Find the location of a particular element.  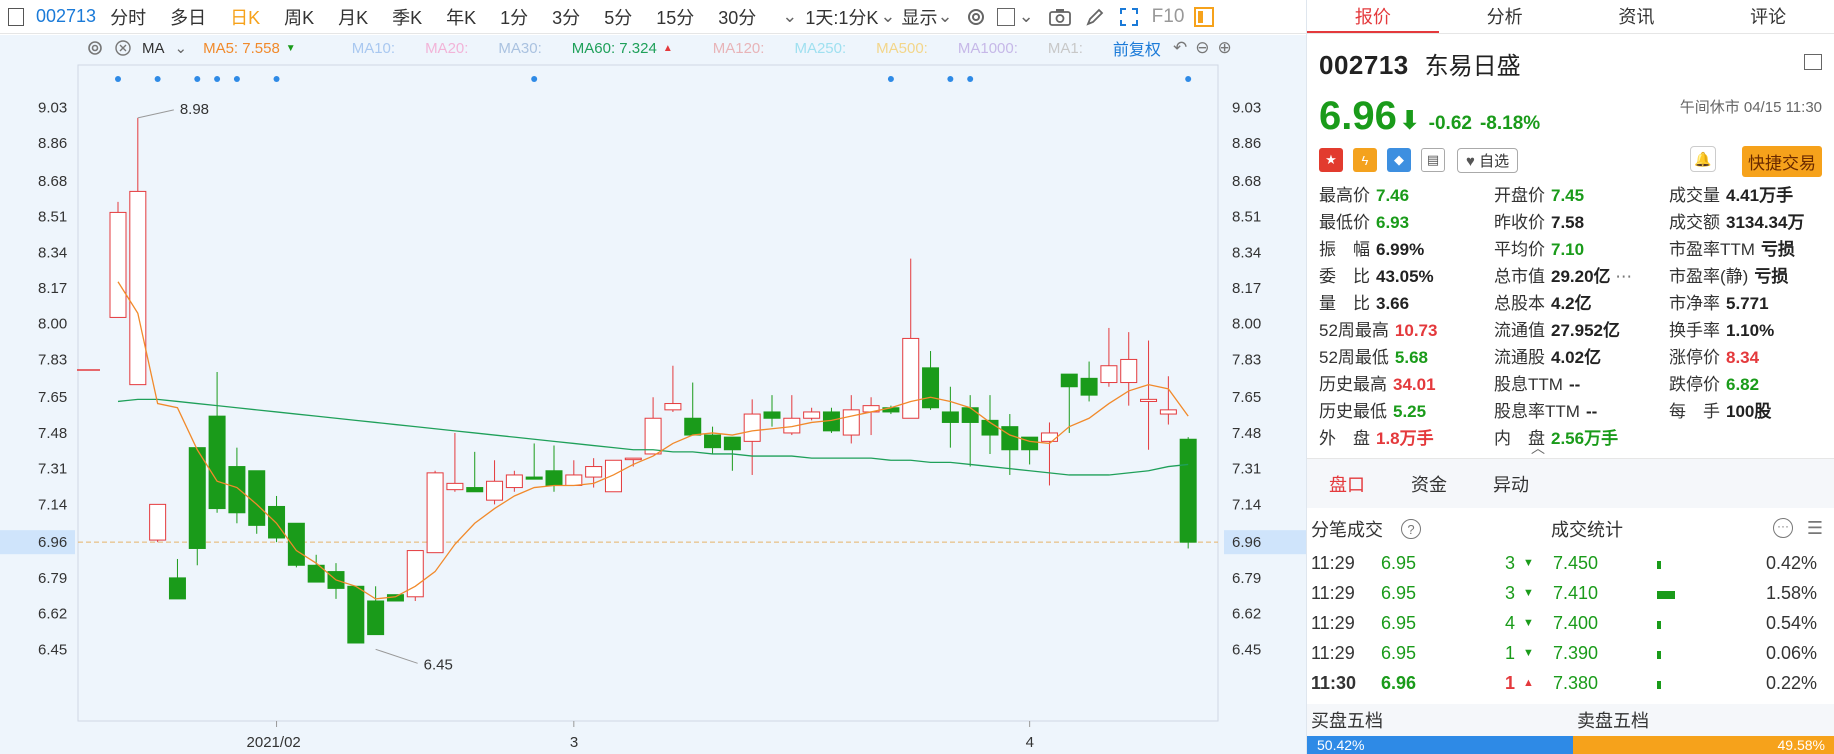

buy-book-title: 买盘五档 is located at coordinates (1347, 721).